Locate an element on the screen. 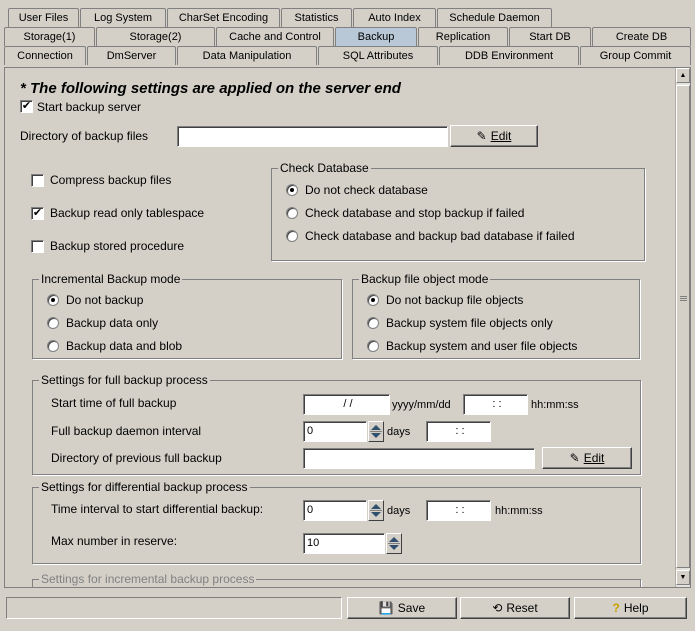  tab-data-manipulation: Data Manipulation is located at coordinates (247, 55).